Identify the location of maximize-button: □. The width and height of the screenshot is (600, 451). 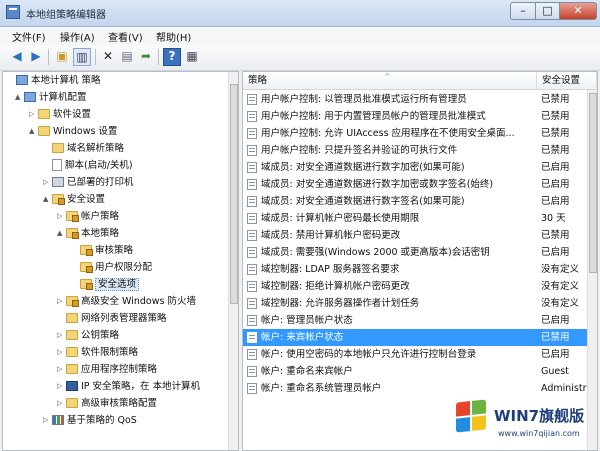
(547, 11).